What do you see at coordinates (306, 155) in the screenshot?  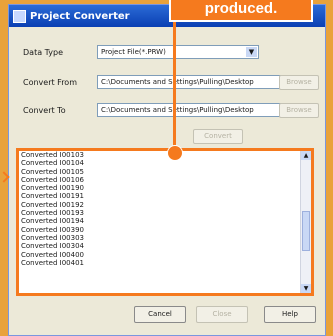 I see `scroll-up-icon: ▲` at bounding box center [306, 155].